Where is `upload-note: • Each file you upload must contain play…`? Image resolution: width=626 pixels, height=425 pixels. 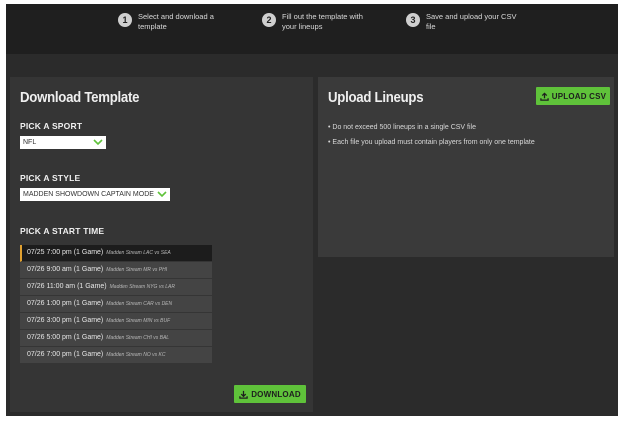 upload-note: • Each file you upload must contain play… is located at coordinates (431, 142).